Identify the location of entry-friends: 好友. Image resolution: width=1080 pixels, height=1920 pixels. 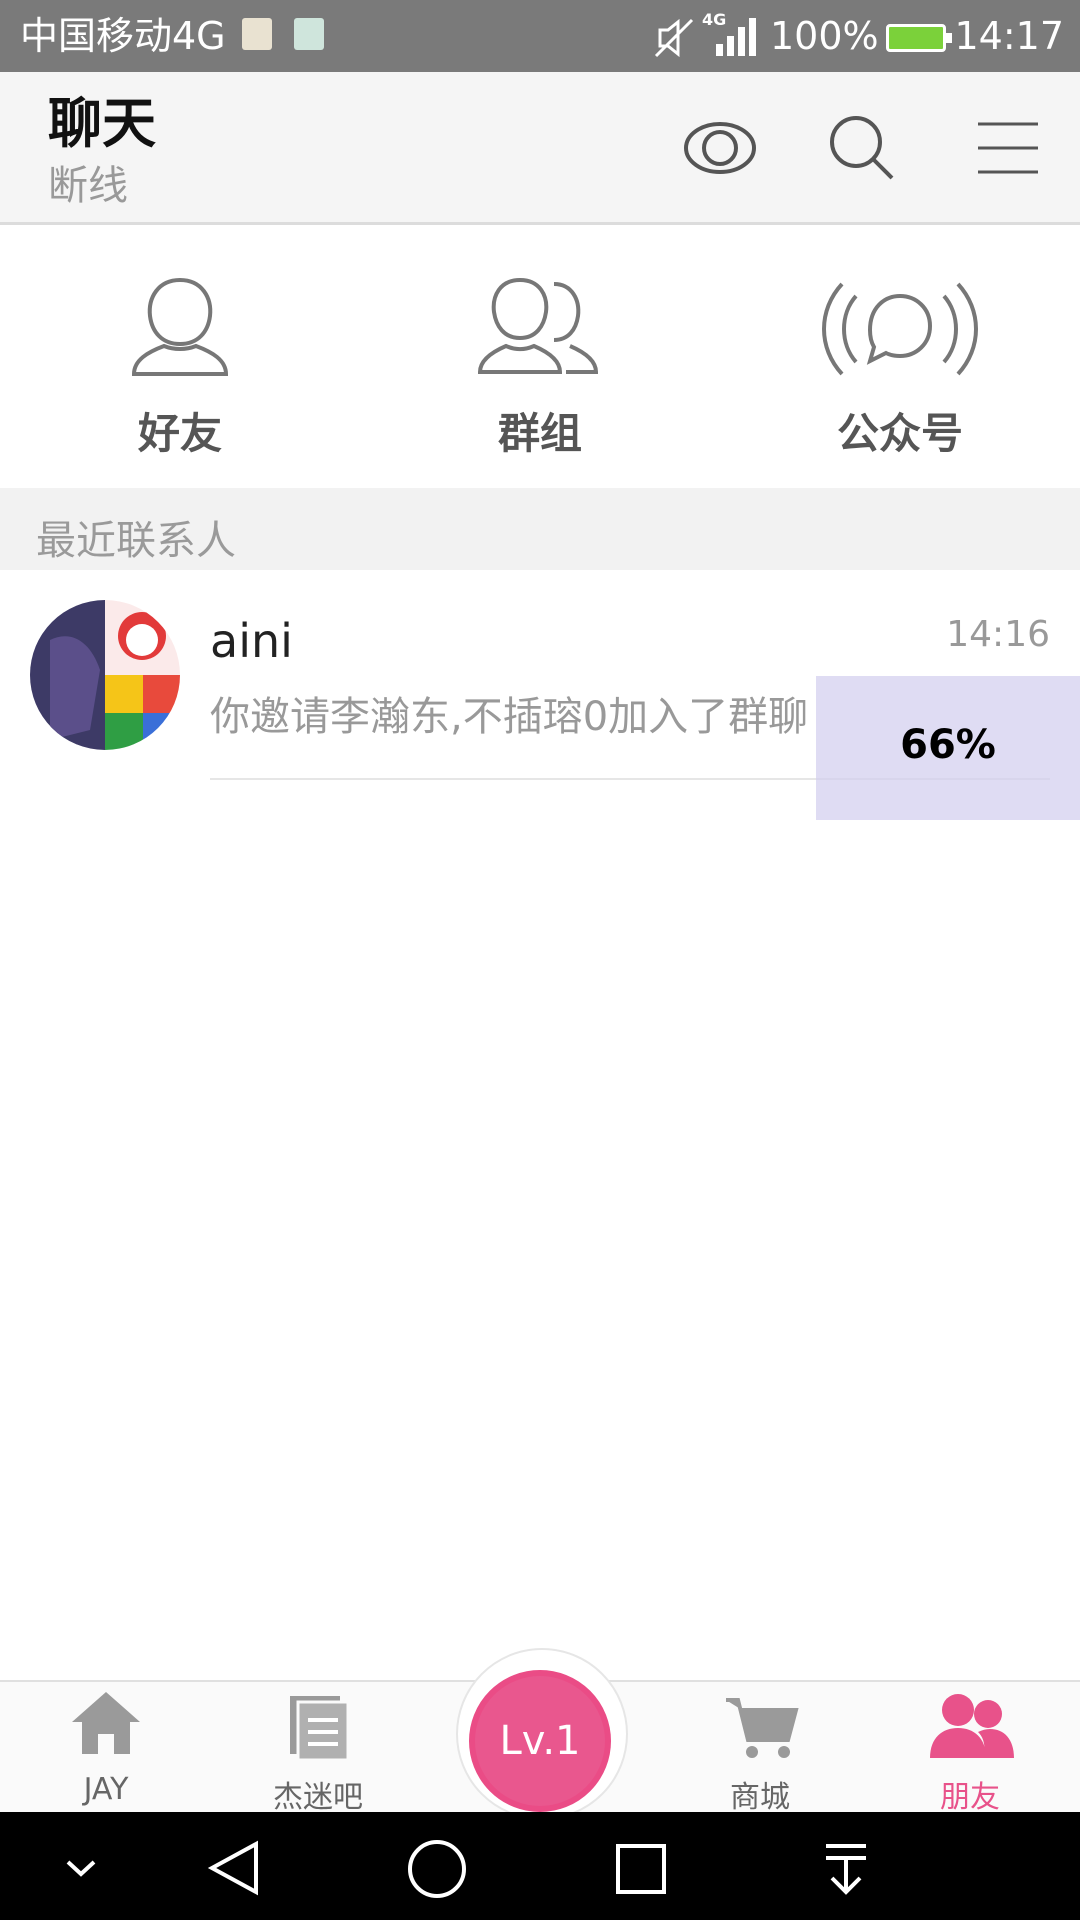
(180, 365).